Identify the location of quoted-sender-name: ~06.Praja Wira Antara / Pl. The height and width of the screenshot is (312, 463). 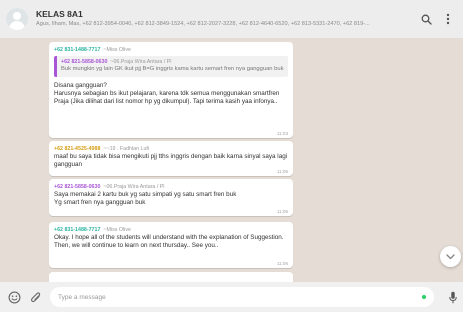
(141, 62).